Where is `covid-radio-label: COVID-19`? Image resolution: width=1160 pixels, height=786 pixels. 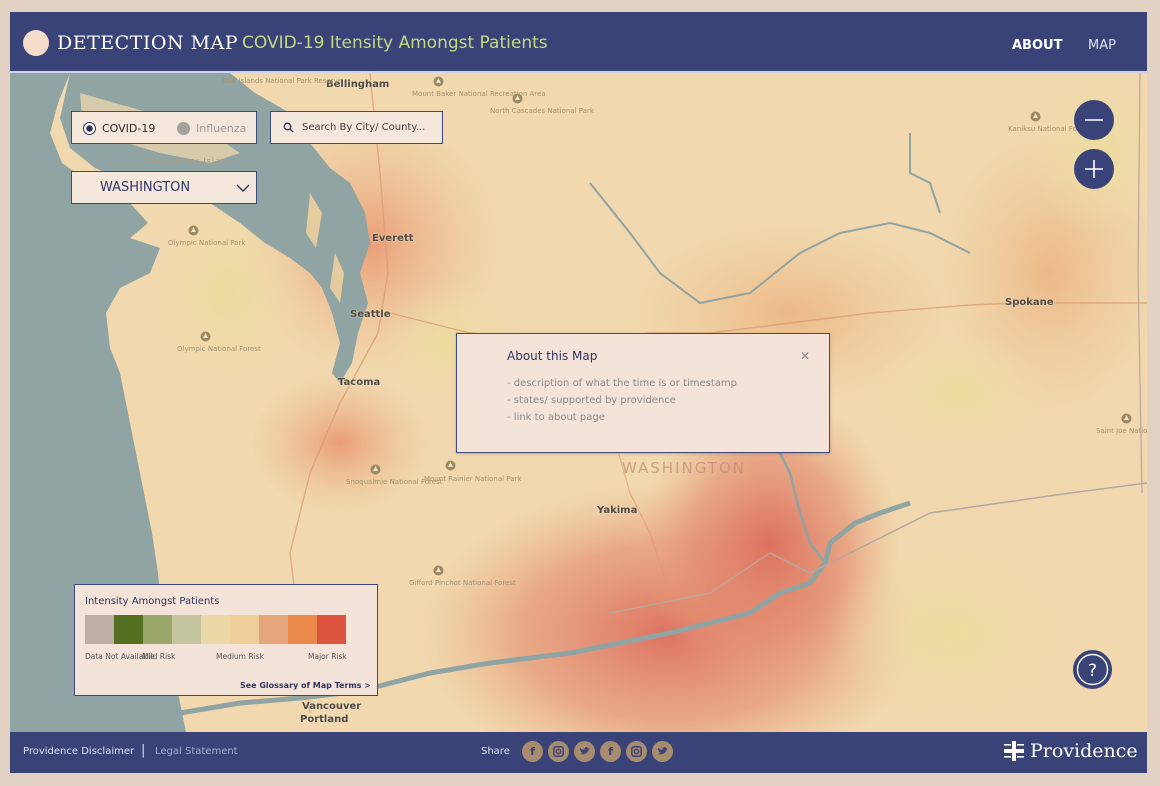 covid-radio-label: COVID-19 is located at coordinates (129, 128).